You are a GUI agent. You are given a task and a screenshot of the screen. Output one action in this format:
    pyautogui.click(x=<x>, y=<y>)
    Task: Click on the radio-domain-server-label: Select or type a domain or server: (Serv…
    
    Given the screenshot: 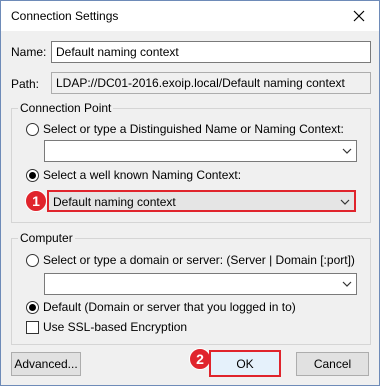 What is the action you would take?
    pyautogui.click(x=199, y=260)
    